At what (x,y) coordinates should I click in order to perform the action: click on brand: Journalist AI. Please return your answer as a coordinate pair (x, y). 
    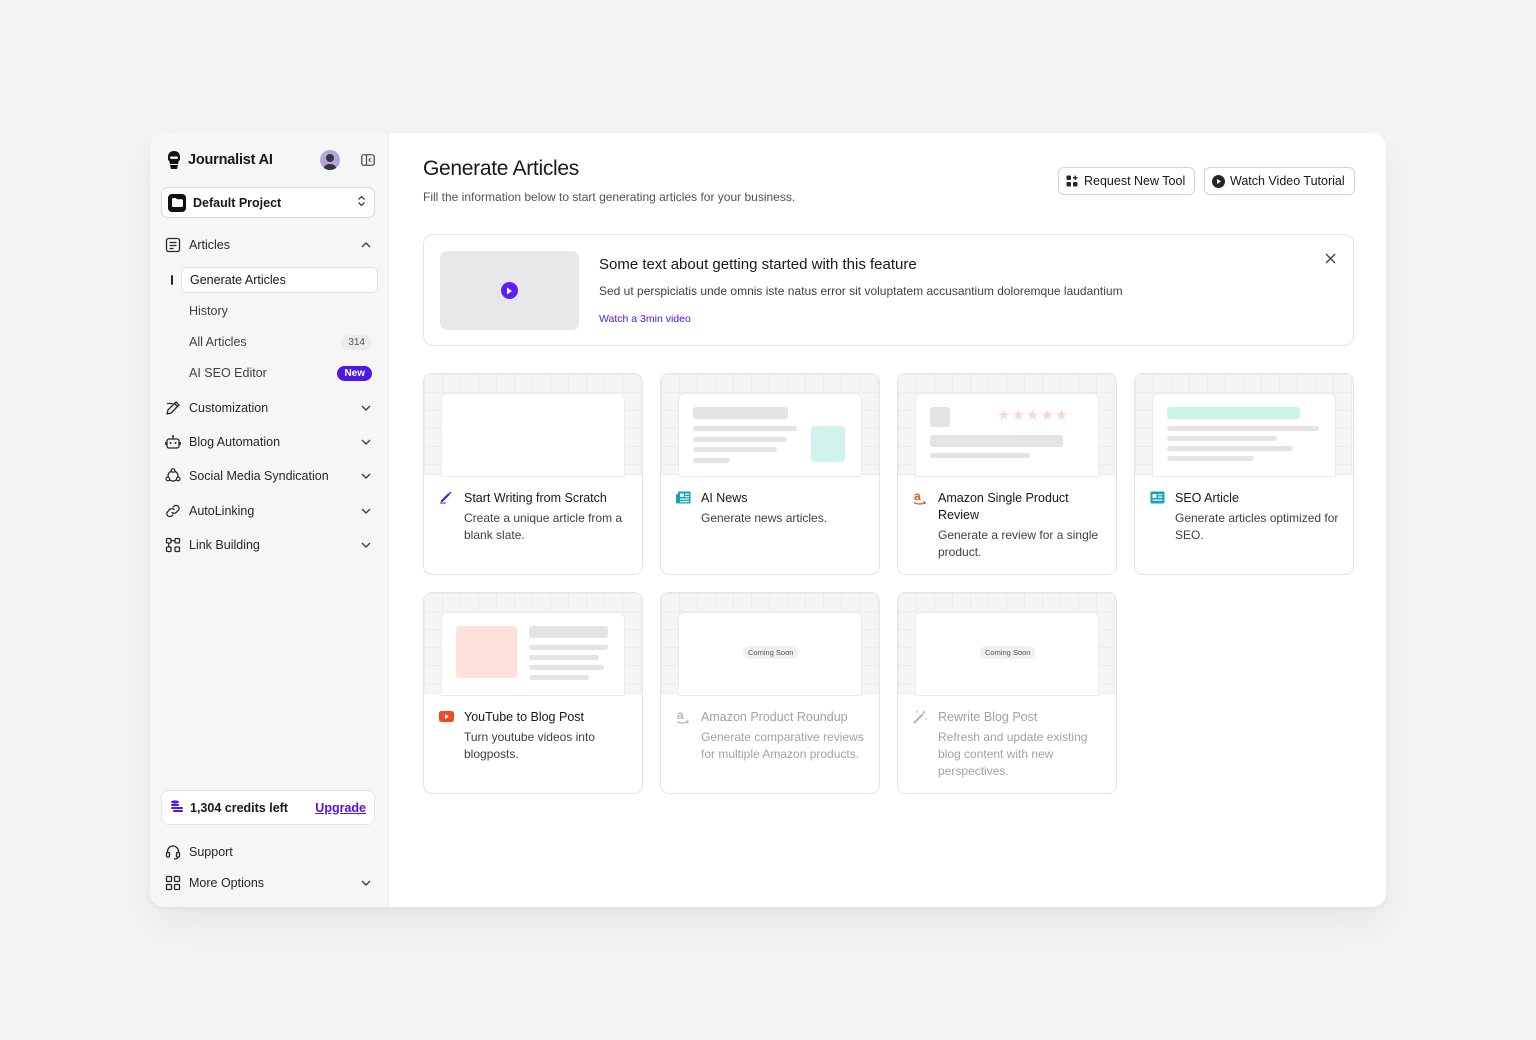
    Looking at the image, I should click on (270, 160).